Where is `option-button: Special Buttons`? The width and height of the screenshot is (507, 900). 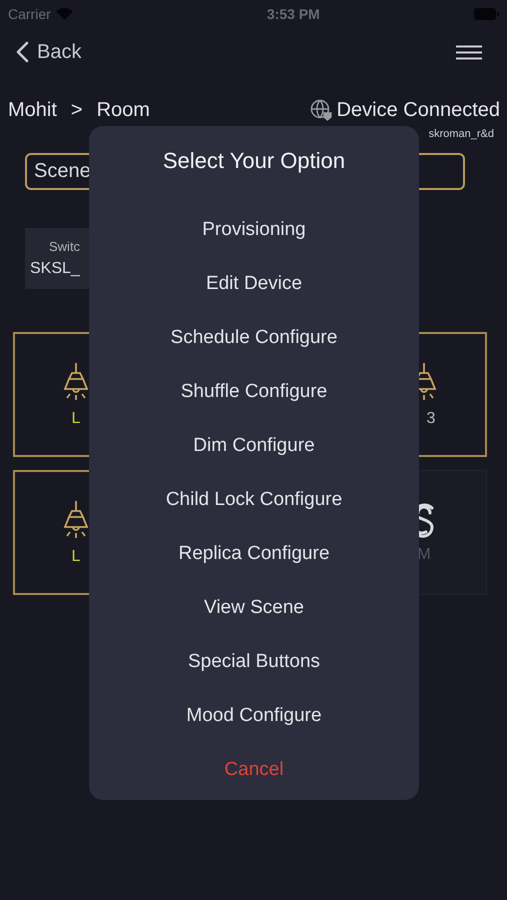
option-button: Special Buttons is located at coordinates (254, 662).